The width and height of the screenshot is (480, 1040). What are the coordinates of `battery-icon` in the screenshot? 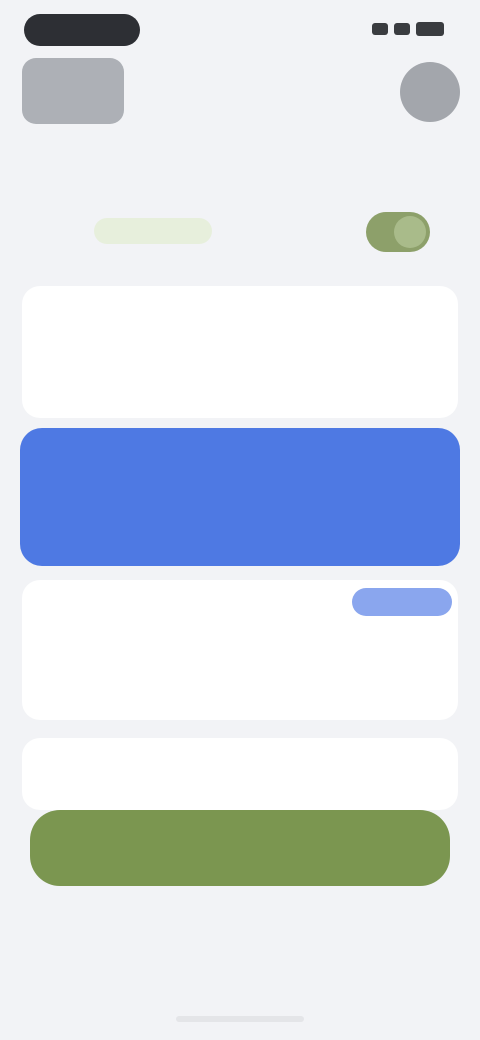 It's located at (430, 29).